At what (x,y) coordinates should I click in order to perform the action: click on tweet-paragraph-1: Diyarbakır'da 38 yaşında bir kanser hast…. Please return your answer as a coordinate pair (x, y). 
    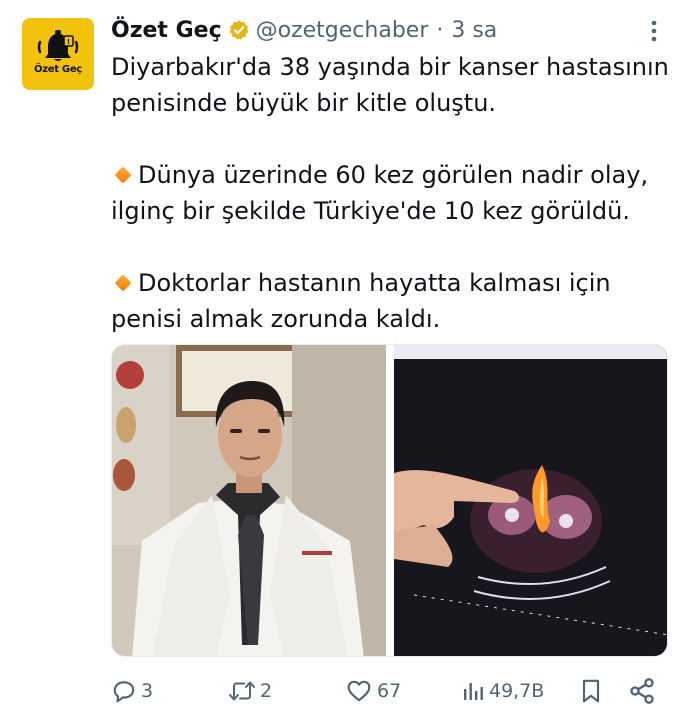
    Looking at the image, I should click on (390, 85).